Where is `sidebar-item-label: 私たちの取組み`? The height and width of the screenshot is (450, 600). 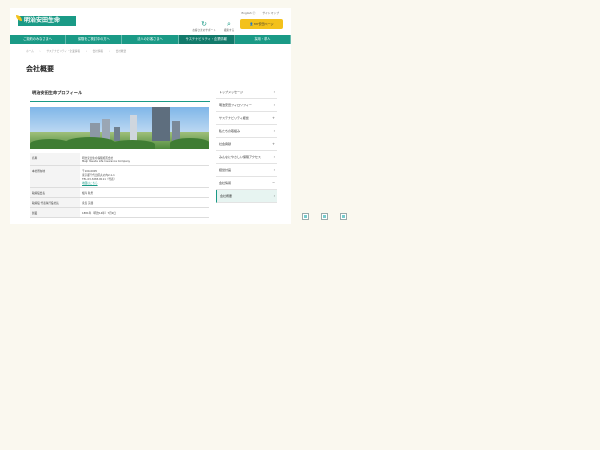
sidebar-item-label: 私たちの取組み is located at coordinates (230, 131).